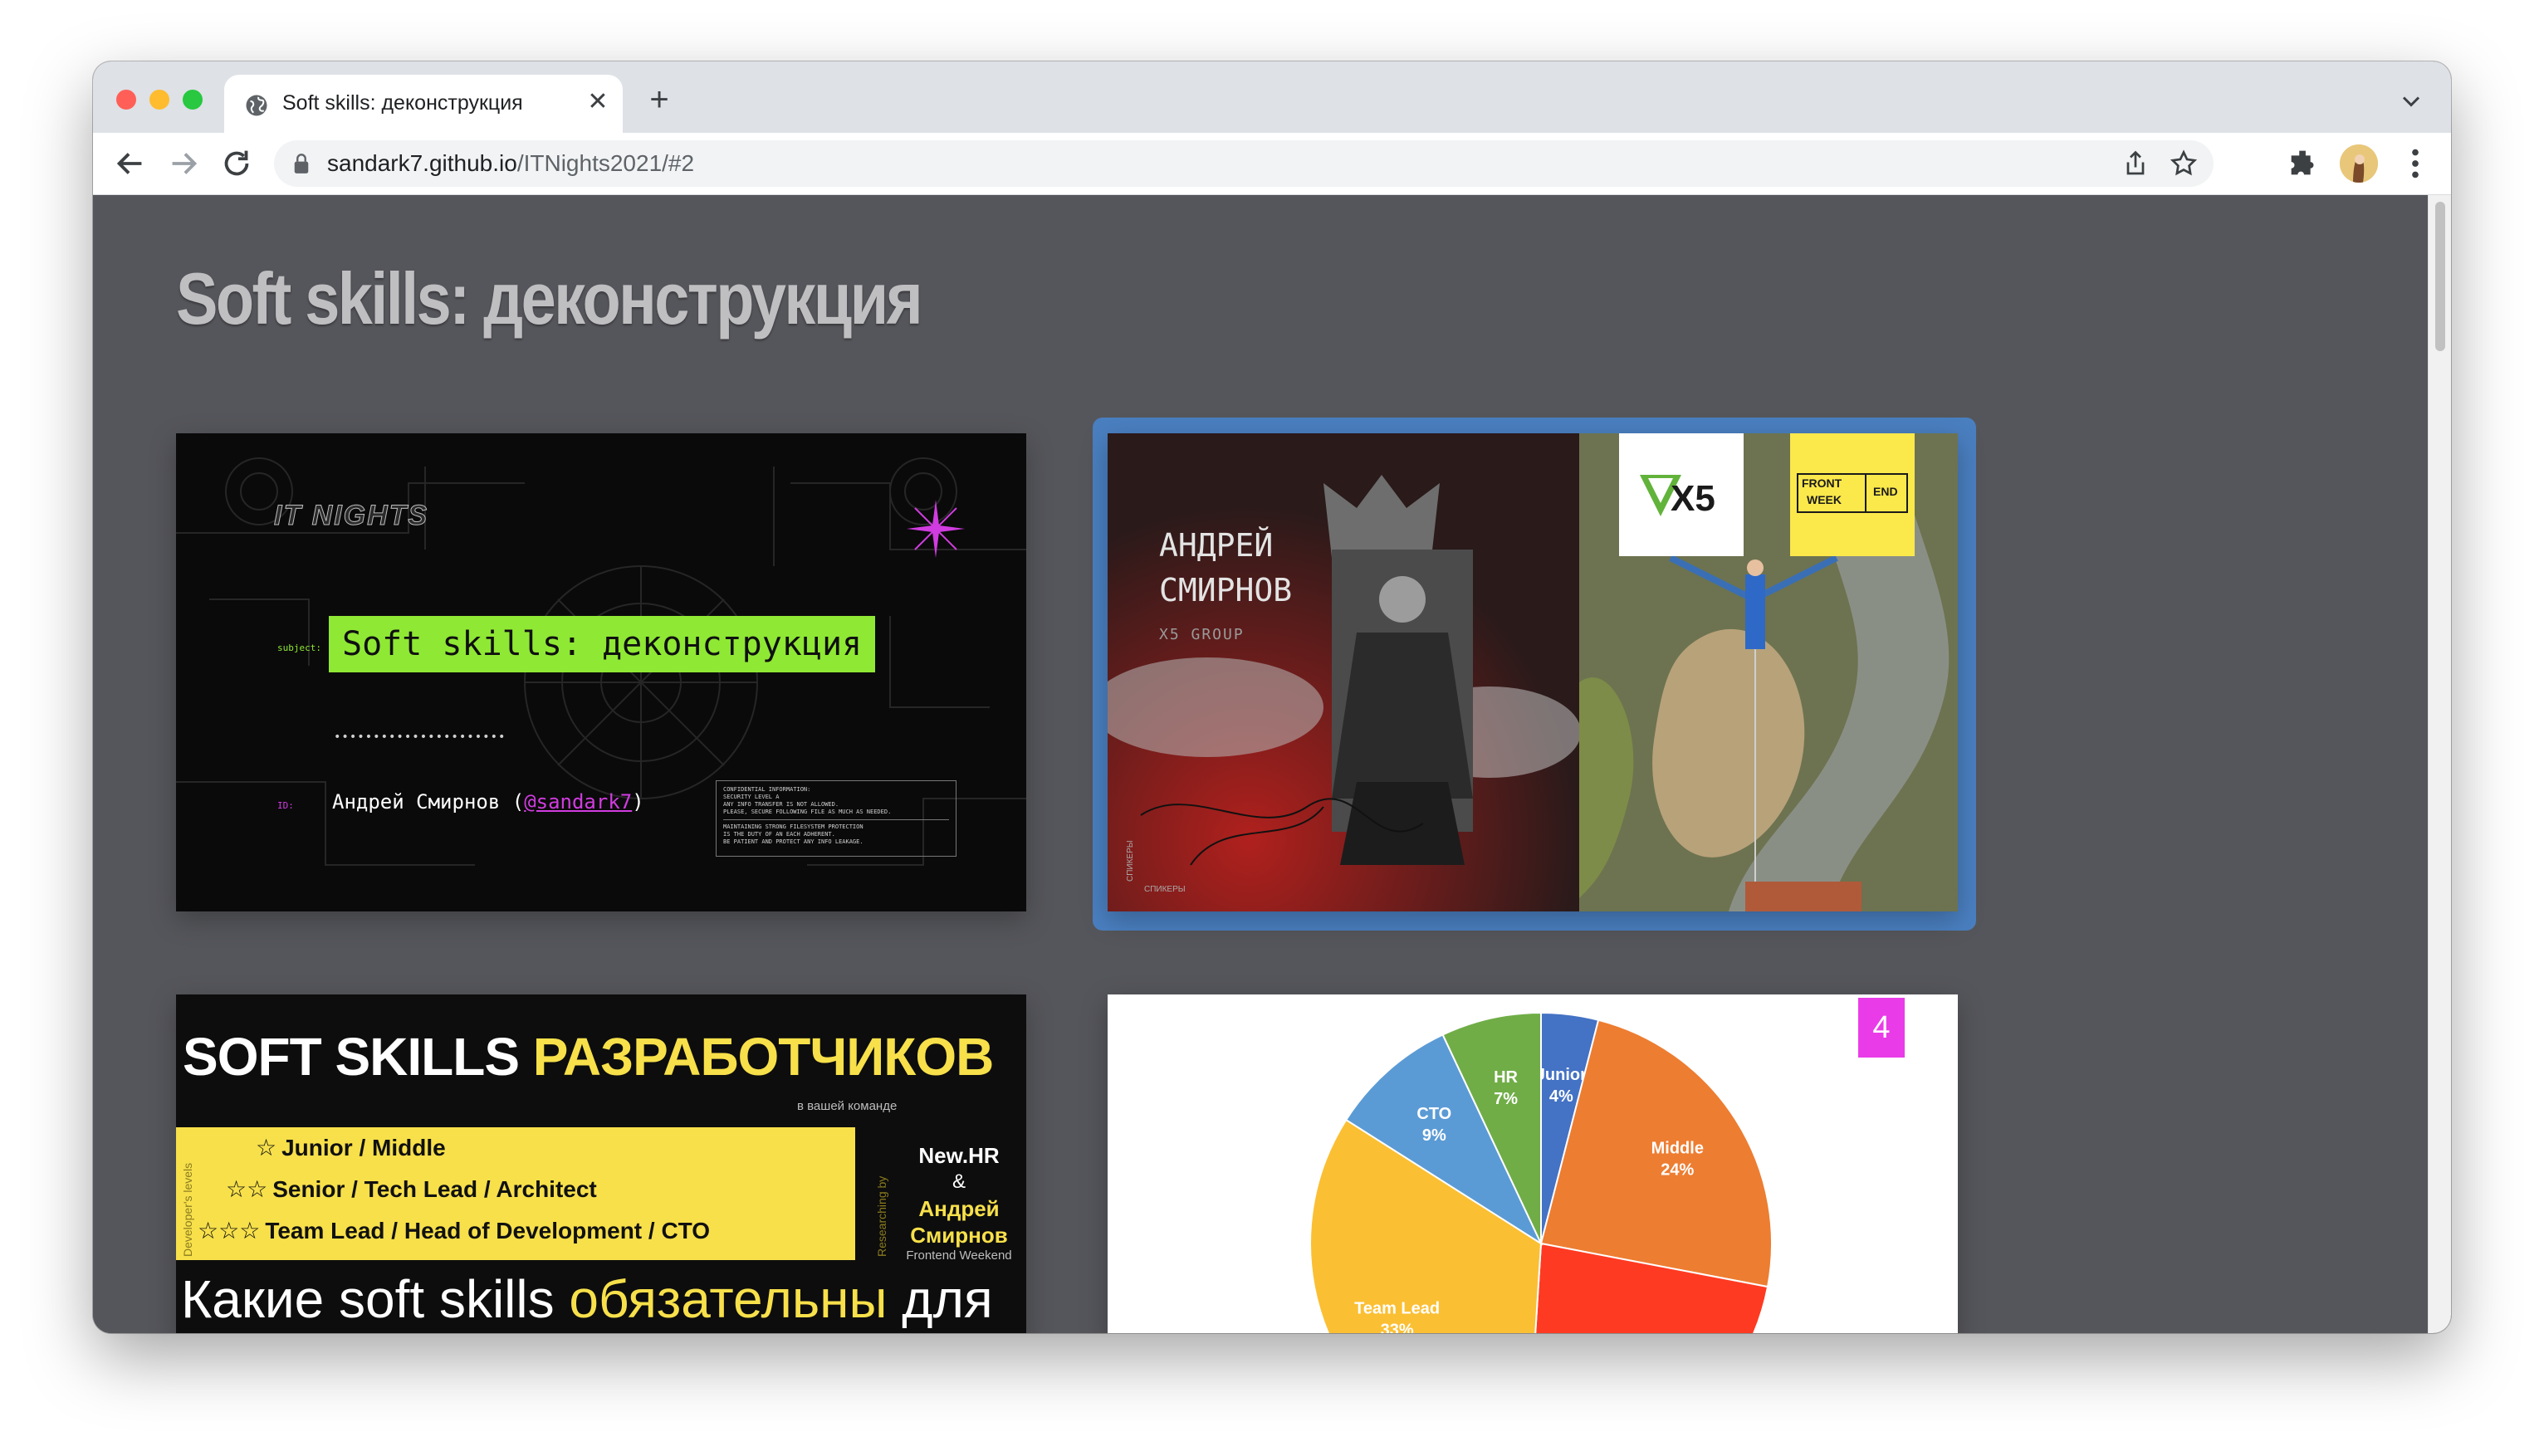 The width and height of the screenshot is (2544, 1456). I want to click on scrollbar-thumb, so click(2440, 276).